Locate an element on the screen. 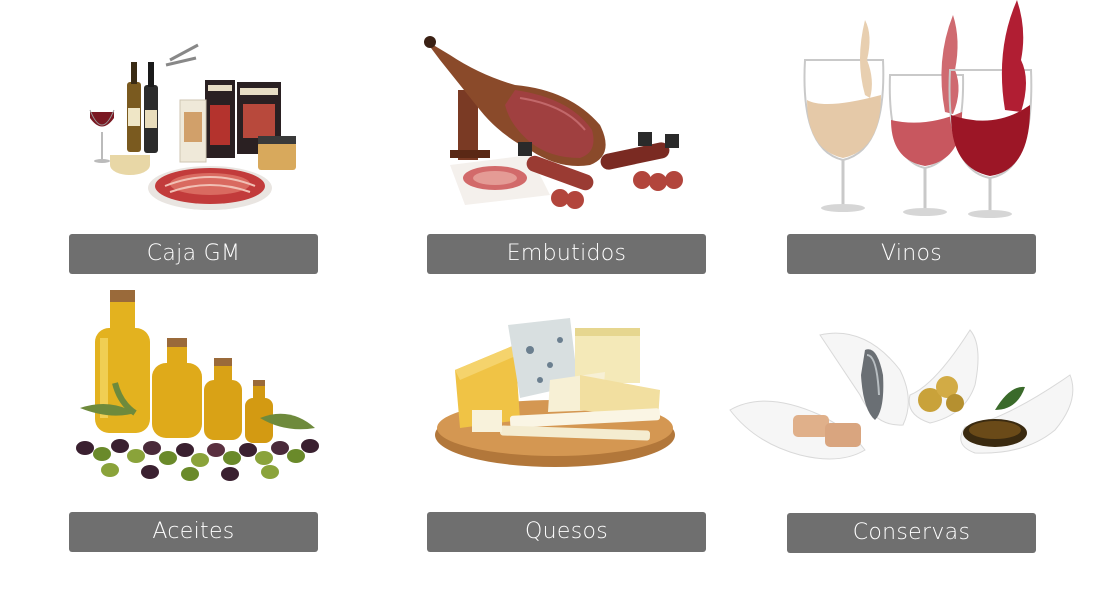 The width and height of the screenshot is (1109, 594). category-button-aceites: Aceites is located at coordinates (193, 532).